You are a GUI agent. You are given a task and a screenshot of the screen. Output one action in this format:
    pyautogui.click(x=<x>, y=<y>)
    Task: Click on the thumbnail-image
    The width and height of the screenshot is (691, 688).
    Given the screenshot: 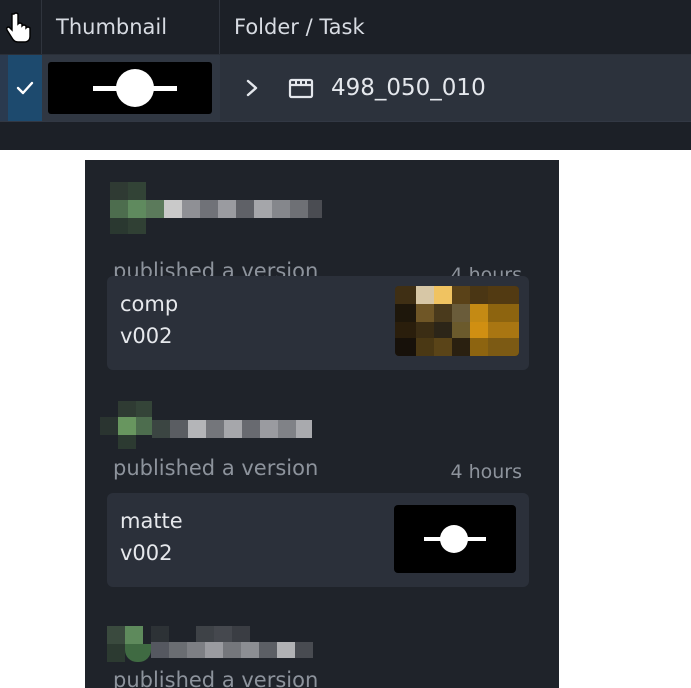 What is the action you would take?
    pyautogui.click(x=130, y=88)
    